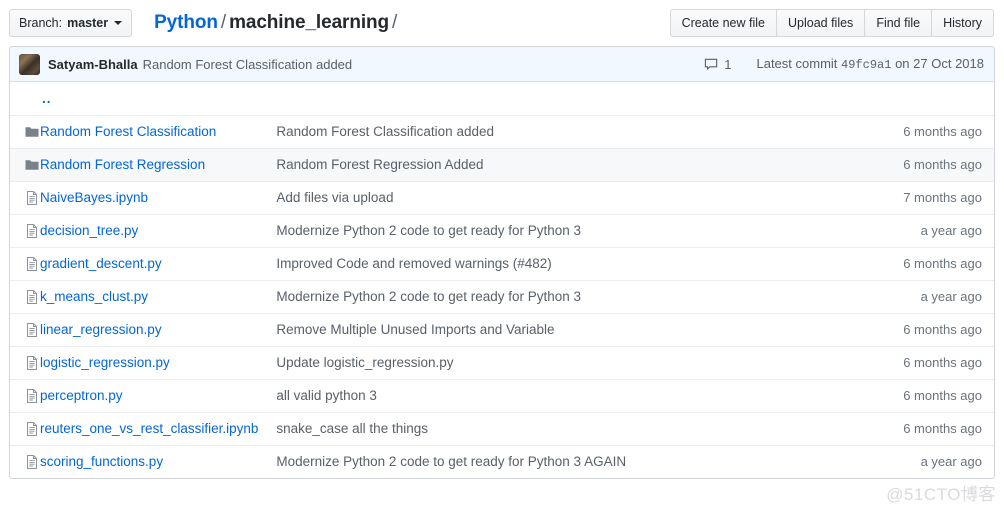 The height and width of the screenshot is (506, 1004). I want to click on row-name-cell: reuters_one_vs_rest_classifier.ipynb, so click(155, 428).